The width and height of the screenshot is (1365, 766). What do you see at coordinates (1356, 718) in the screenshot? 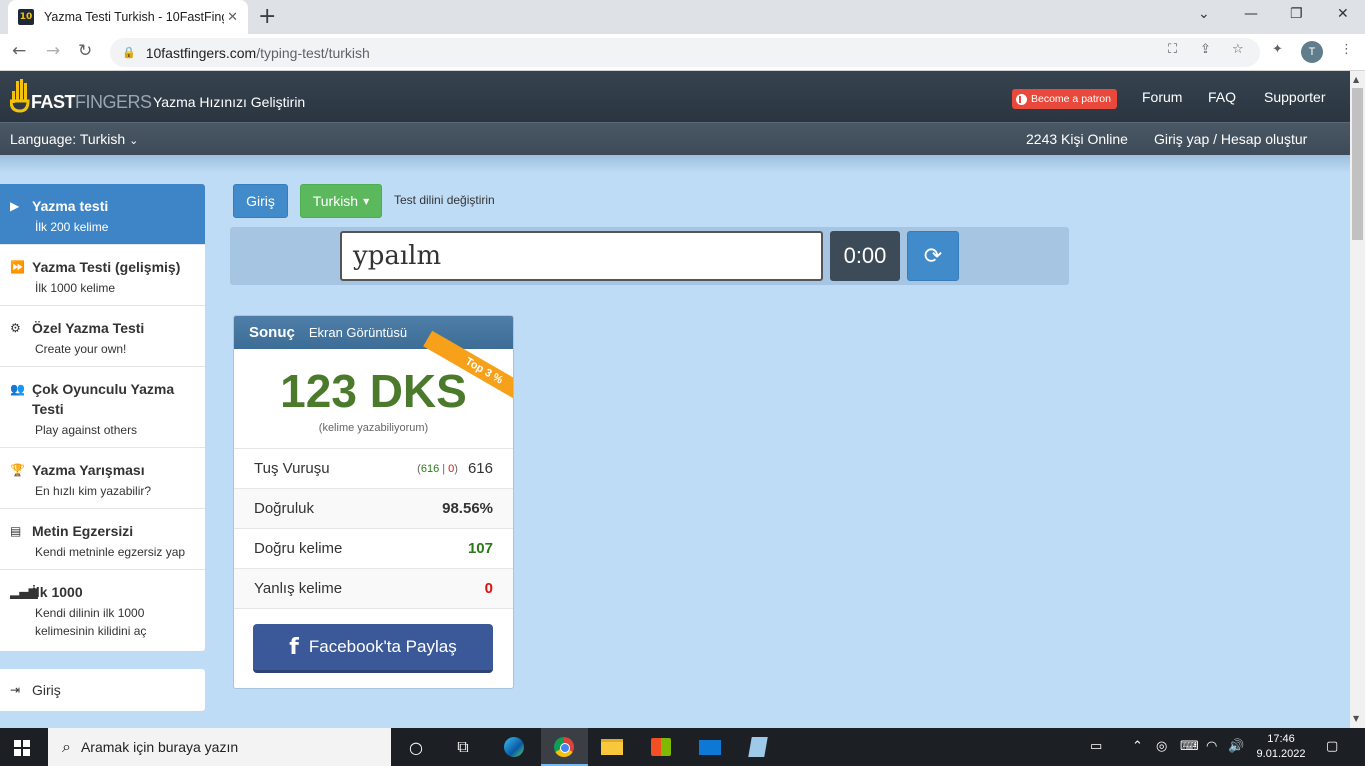
I see `scroll-down-icon: ▼` at bounding box center [1356, 718].